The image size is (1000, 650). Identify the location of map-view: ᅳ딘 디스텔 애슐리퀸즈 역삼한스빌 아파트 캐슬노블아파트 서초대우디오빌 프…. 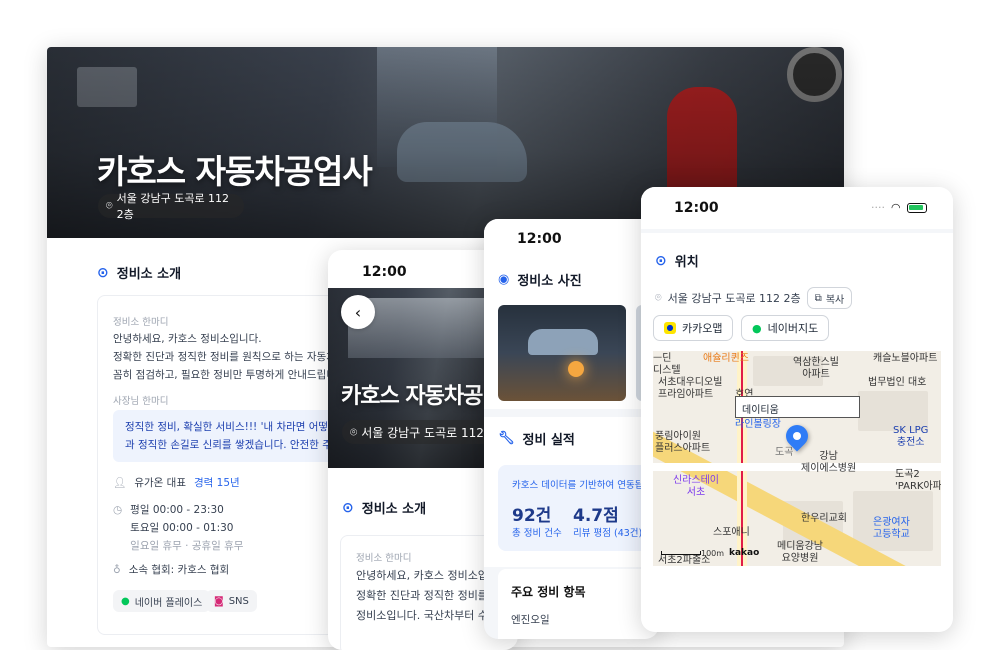
(797, 458).